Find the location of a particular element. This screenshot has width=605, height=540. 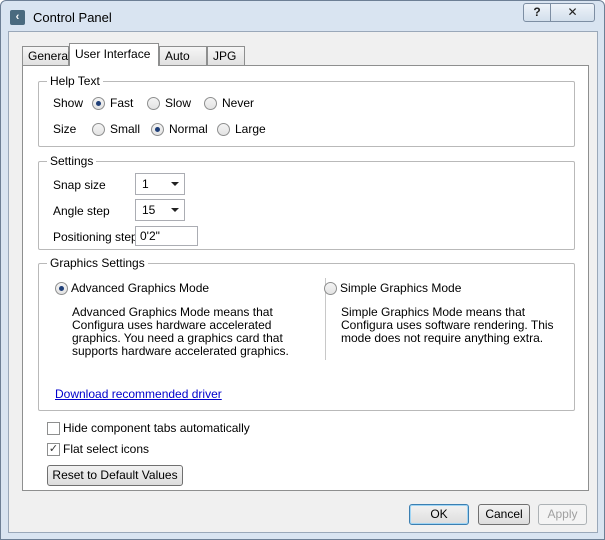

show-slow-label: Slow is located at coordinates (178, 103).